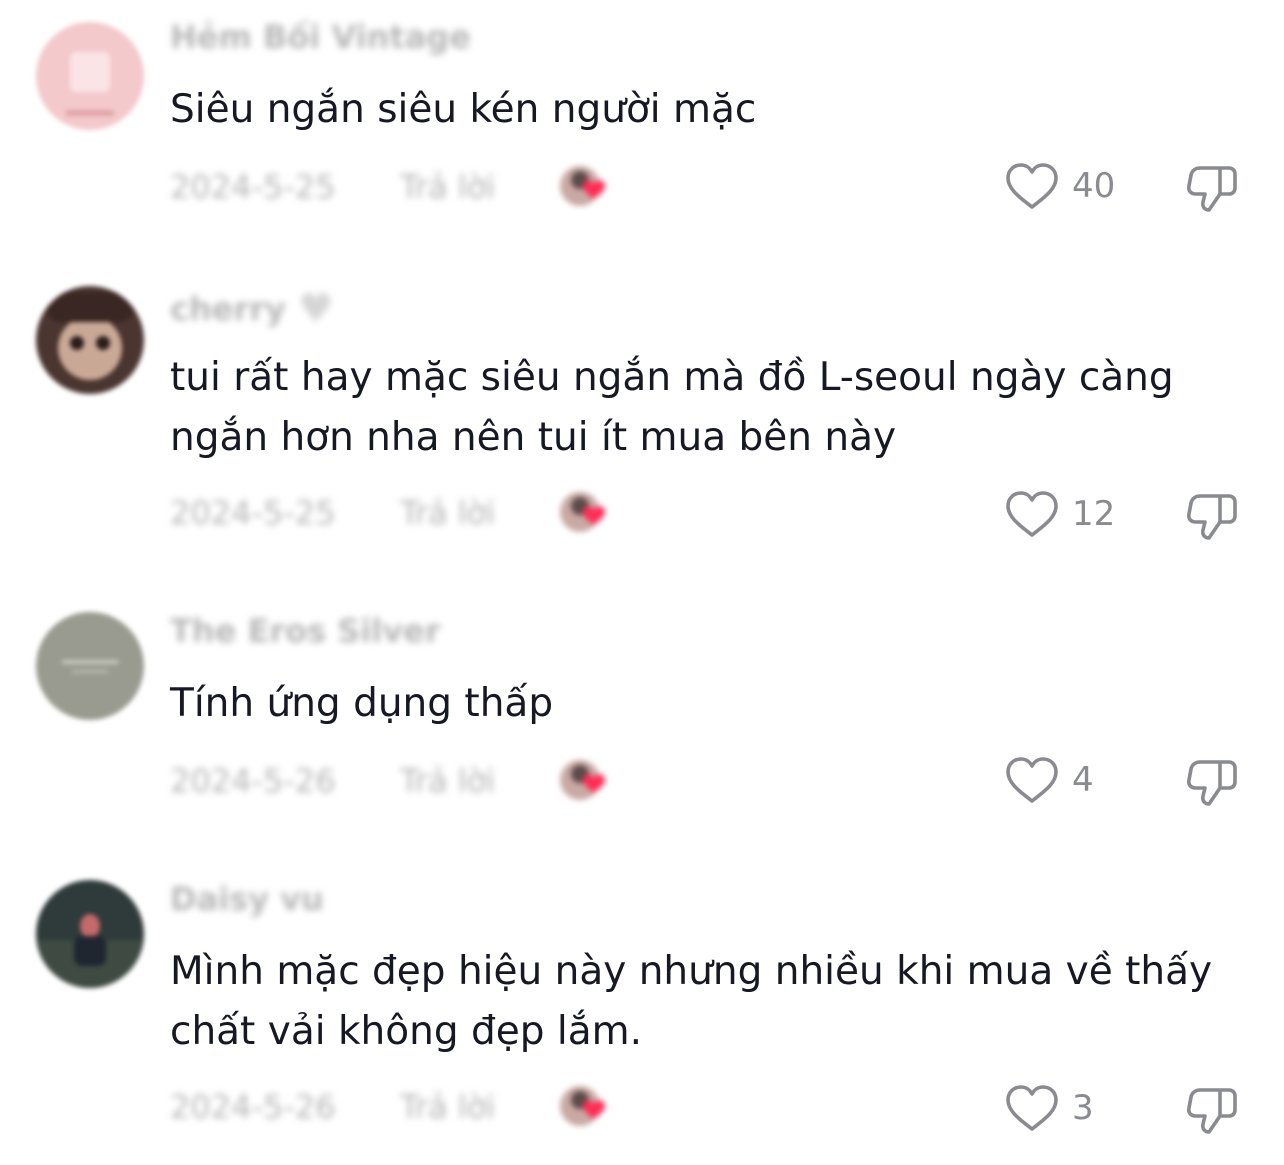 This screenshot has height=1165, width=1284. Describe the element at coordinates (1083, 1108) in the screenshot. I see `like-count: 3` at that location.